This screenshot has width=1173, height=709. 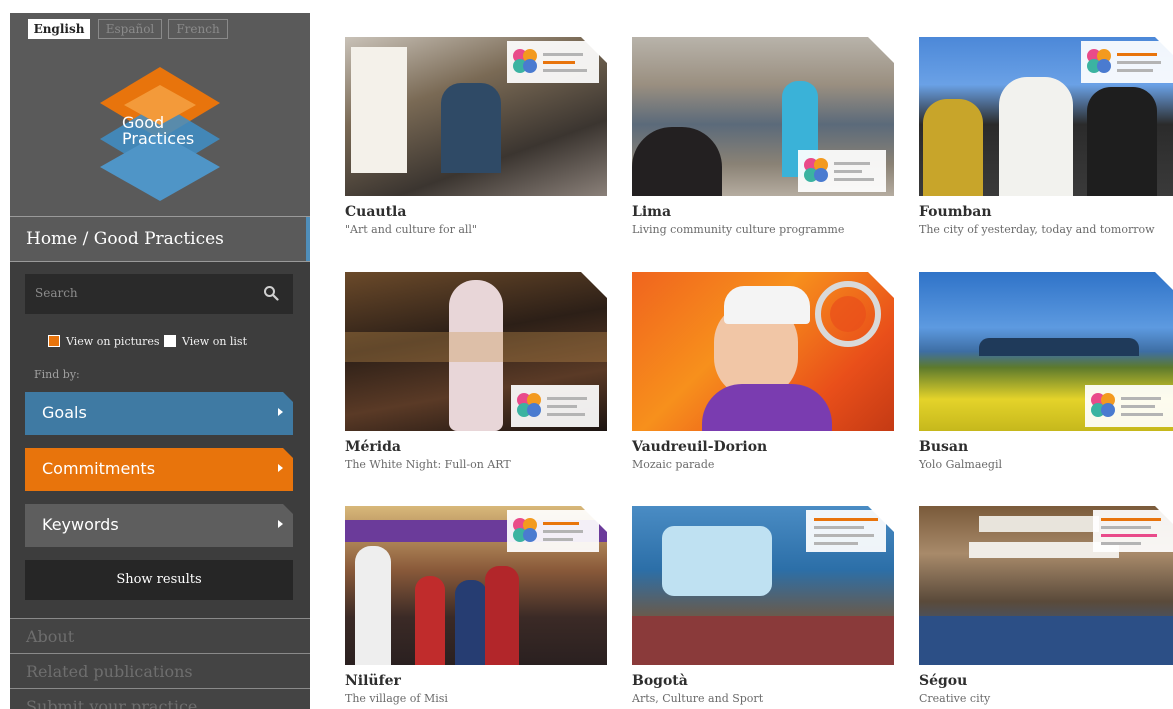 What do you see at coordinates (125, 239) in the screenshot?
I see `breadcrumb-label: Home / Good Practices` at bounding box center [125, 239].